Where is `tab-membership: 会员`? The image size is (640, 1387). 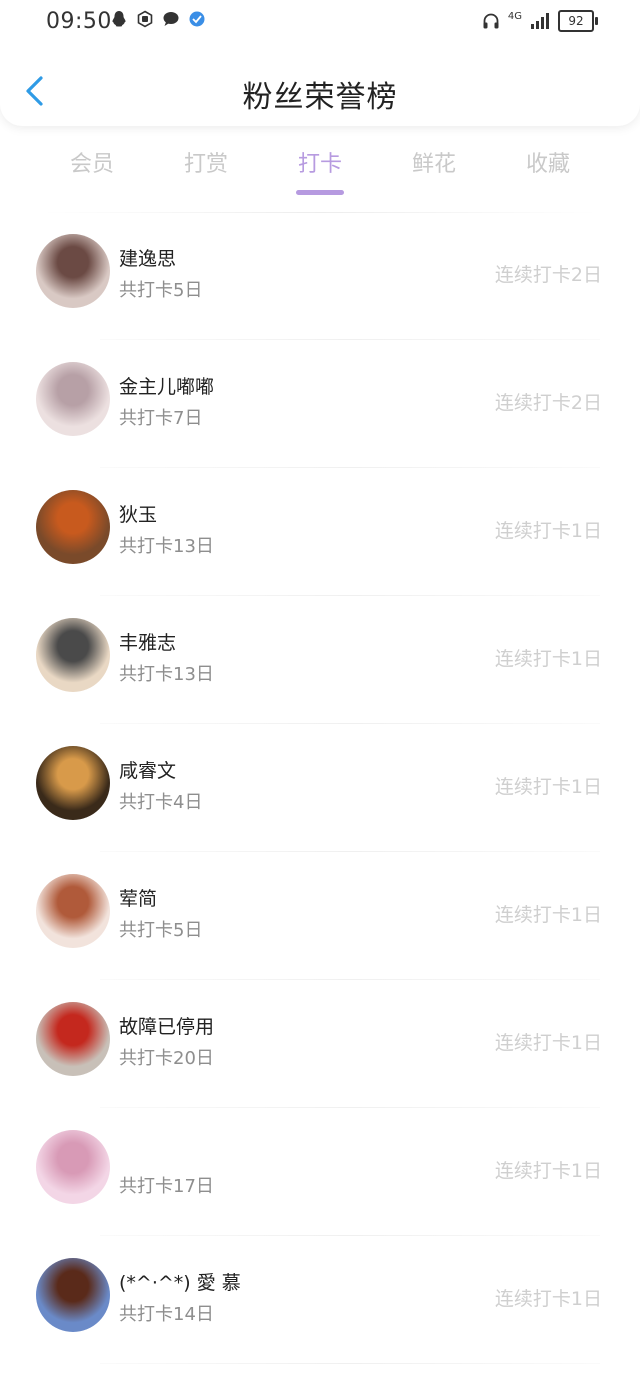 tab-membership: 会员 is located at coordinates (92, 162).